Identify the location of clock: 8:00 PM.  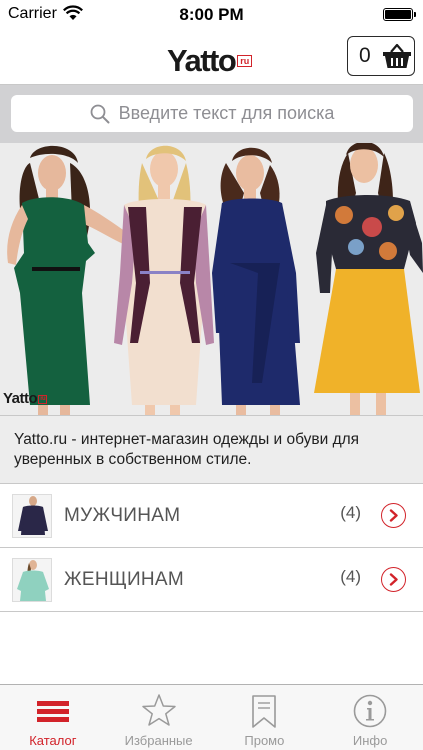
(211, 14).